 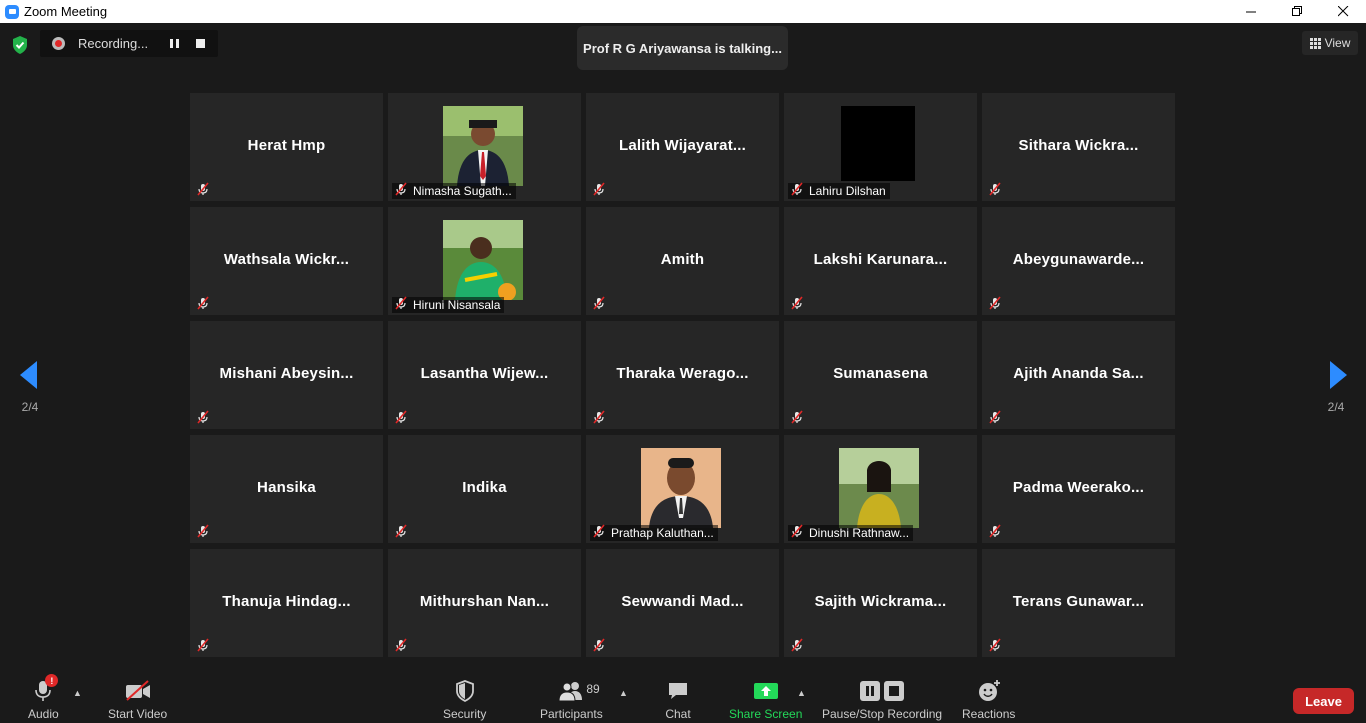 I want to click on pause-stop-recording-button: Pause/Stop Recording, so click(x=882, y=699).